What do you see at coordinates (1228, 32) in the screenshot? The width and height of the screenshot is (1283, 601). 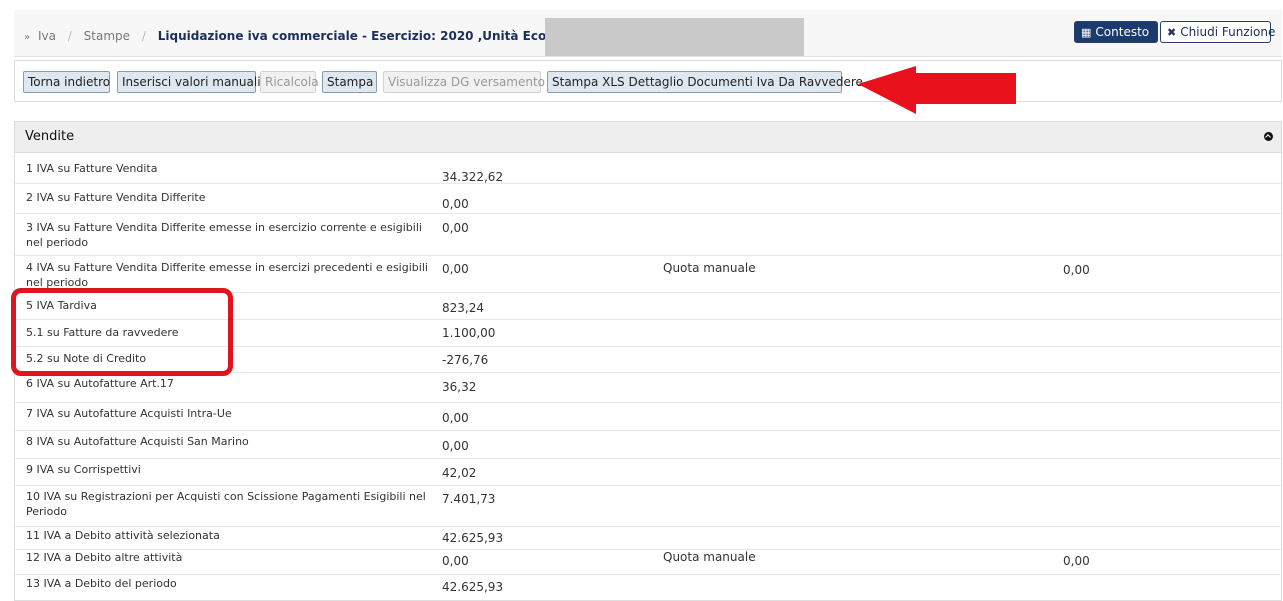 I see `chiudi-funzione-label: Chiudi Funzione` at bounding box center [1228, 32].